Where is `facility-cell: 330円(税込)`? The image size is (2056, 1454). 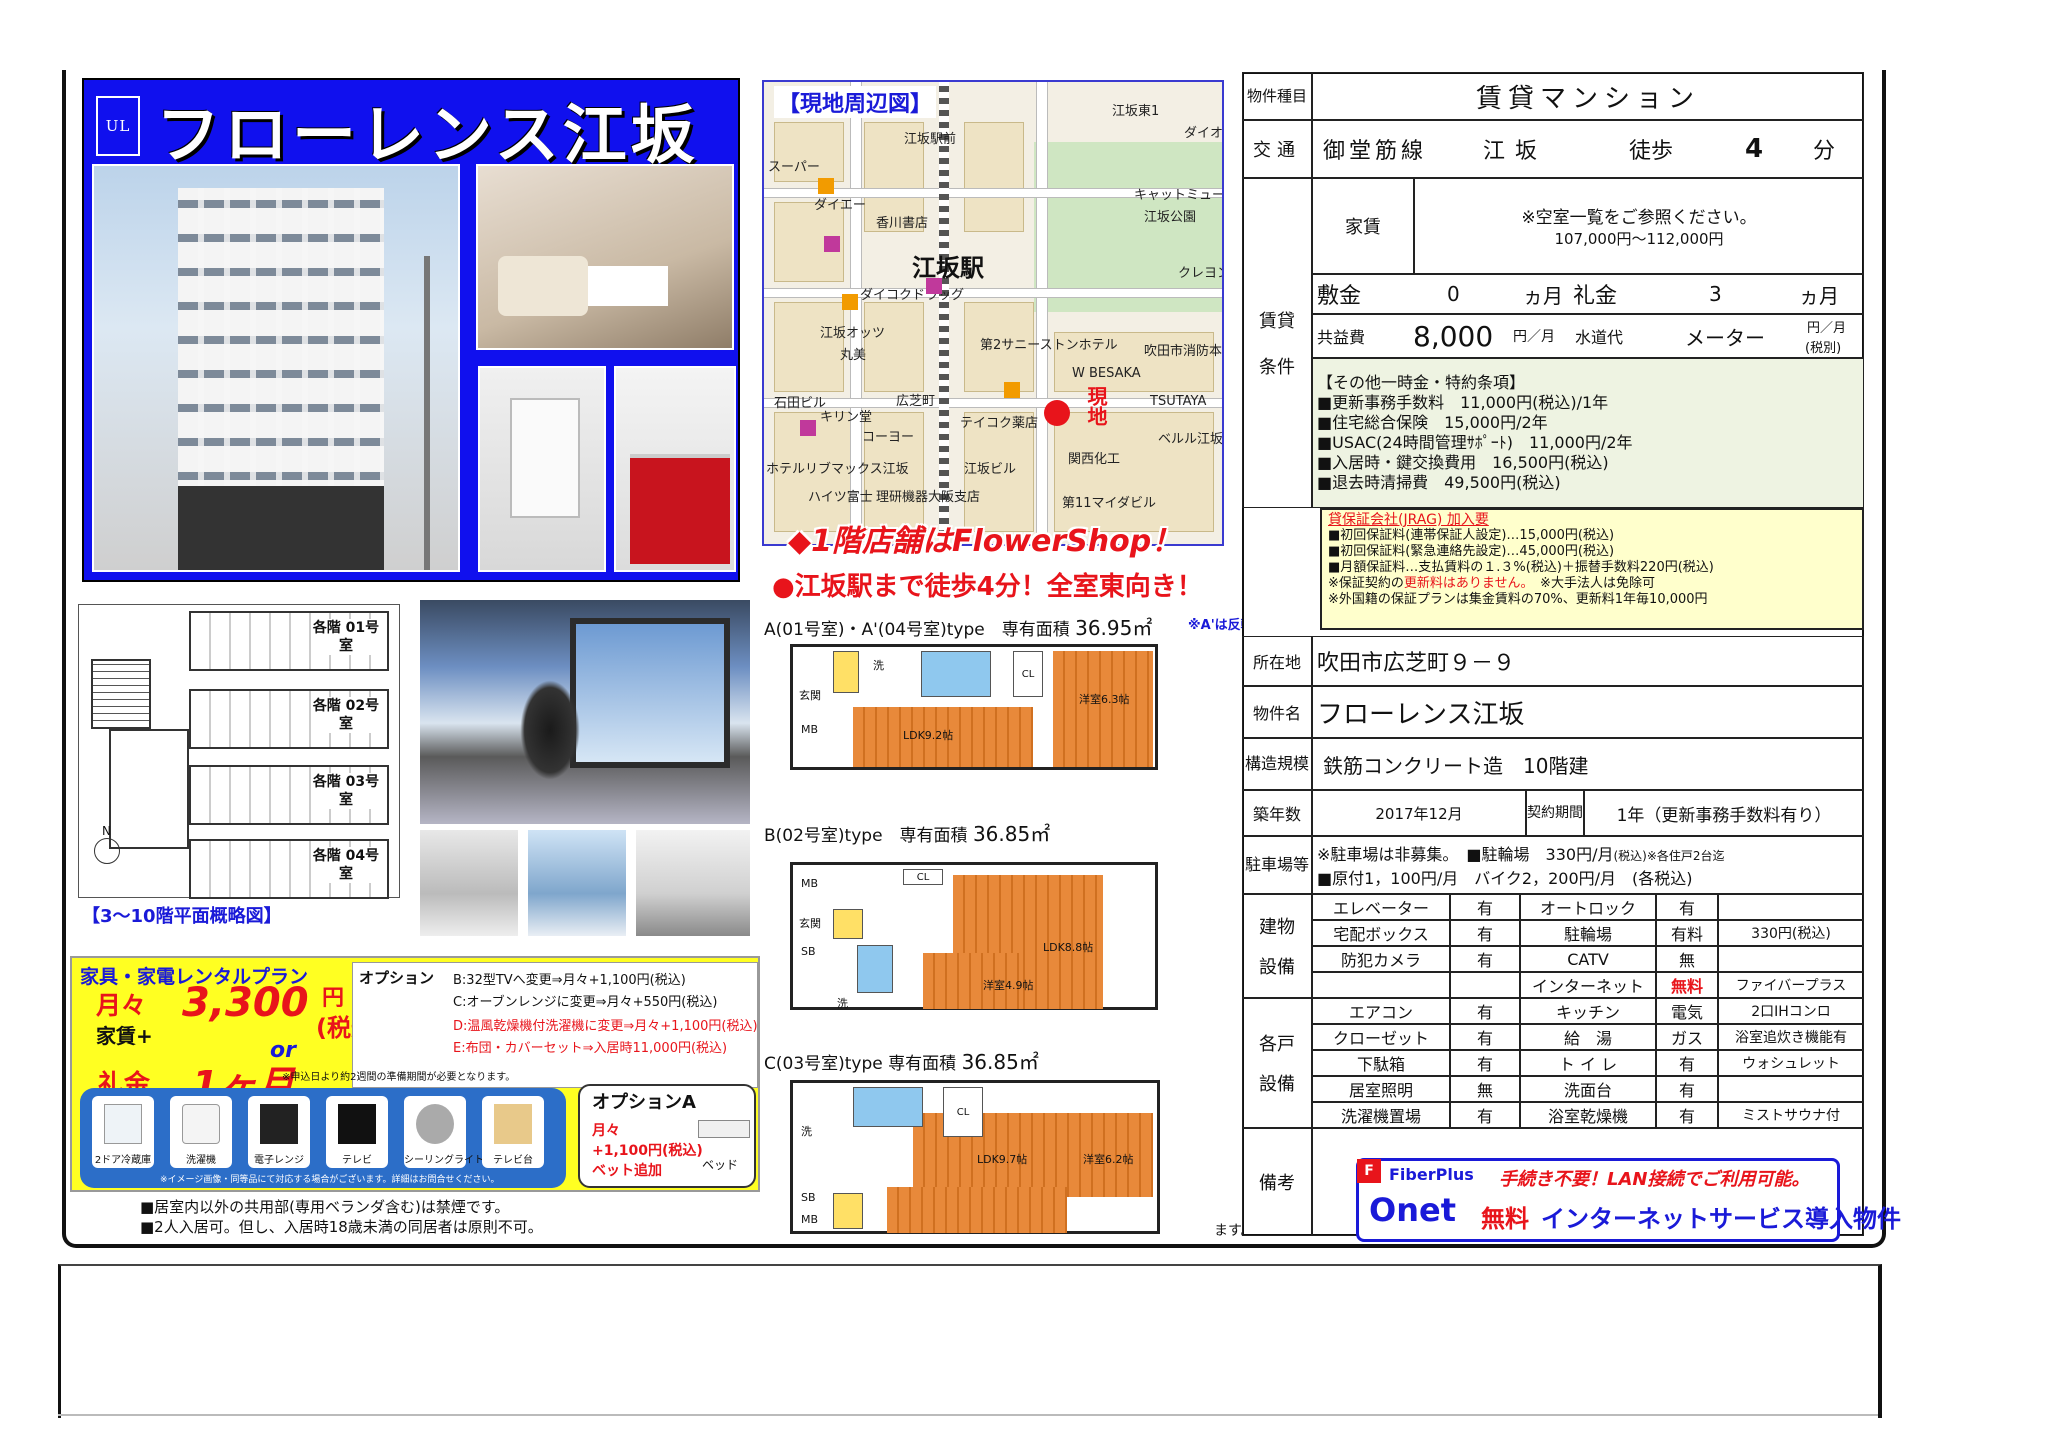
facility-cell: 330円(税込) is located at coordinates (1791, 933).